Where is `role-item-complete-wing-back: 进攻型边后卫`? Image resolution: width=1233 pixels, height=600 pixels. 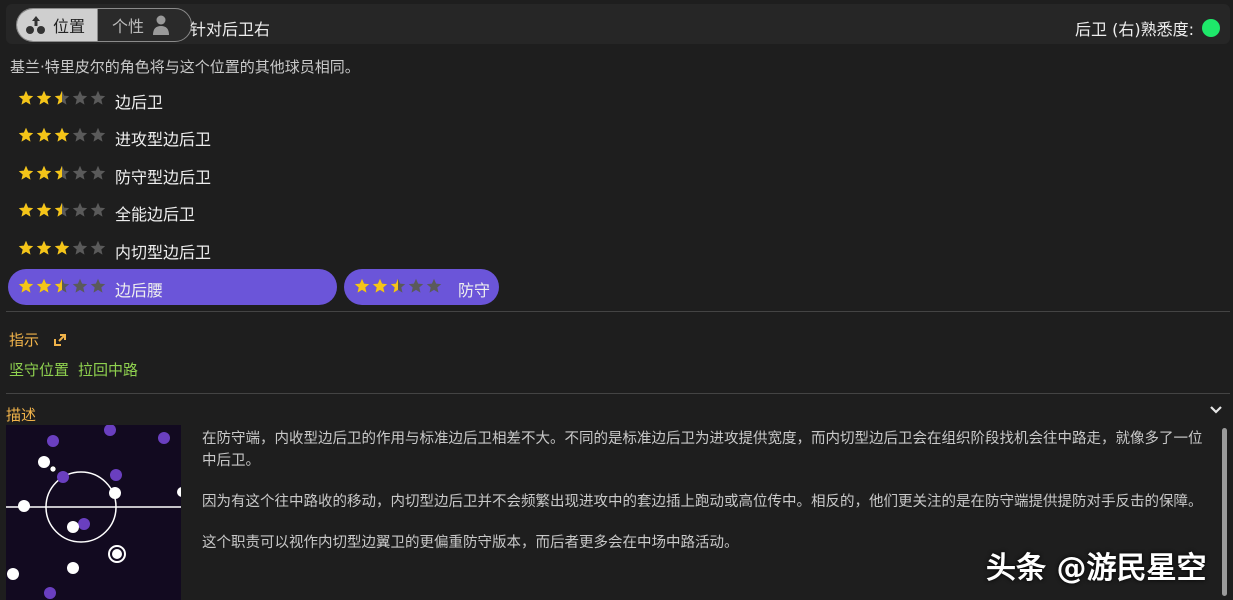 role-item-complete-wing-back: 进攻型边后卫 is located at coordinates (118, 136).